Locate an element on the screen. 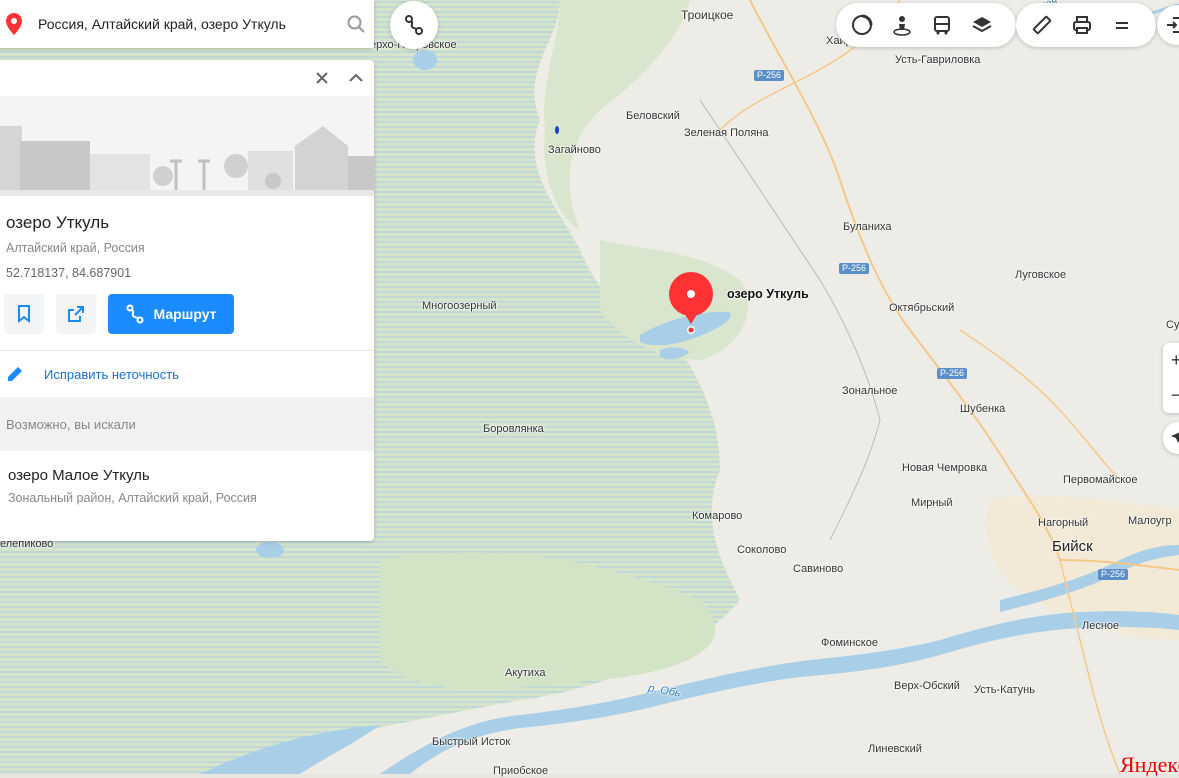 The image size is (1179, 778). maybe-heading: Возможно, вы искали is located at coordinates (187, 424).